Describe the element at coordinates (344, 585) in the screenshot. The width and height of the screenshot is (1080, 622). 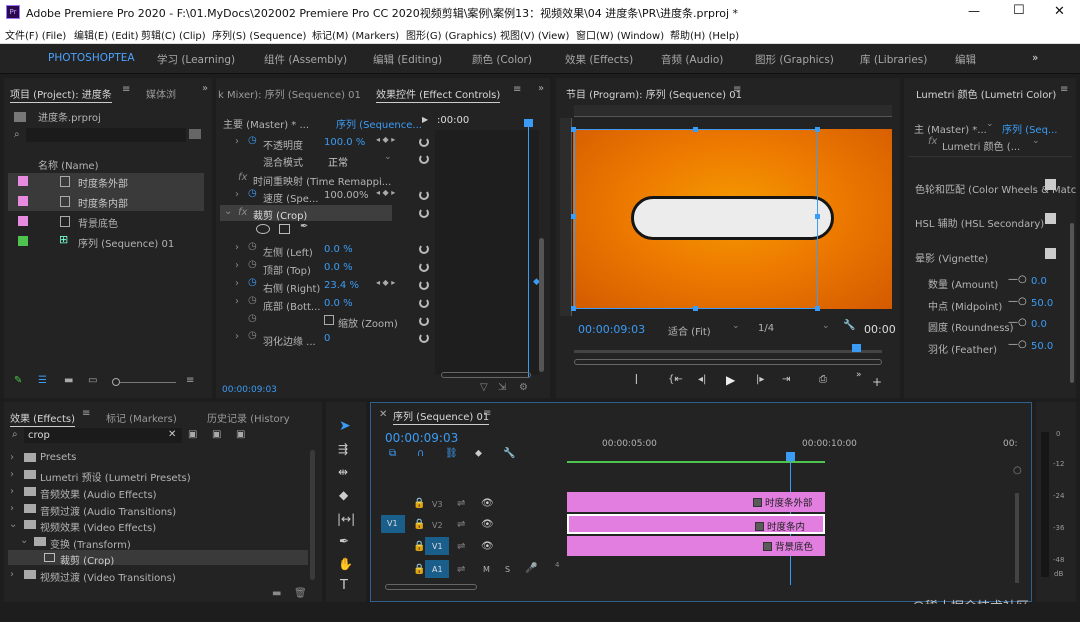
I see `type-tool-icon: T` at that location.